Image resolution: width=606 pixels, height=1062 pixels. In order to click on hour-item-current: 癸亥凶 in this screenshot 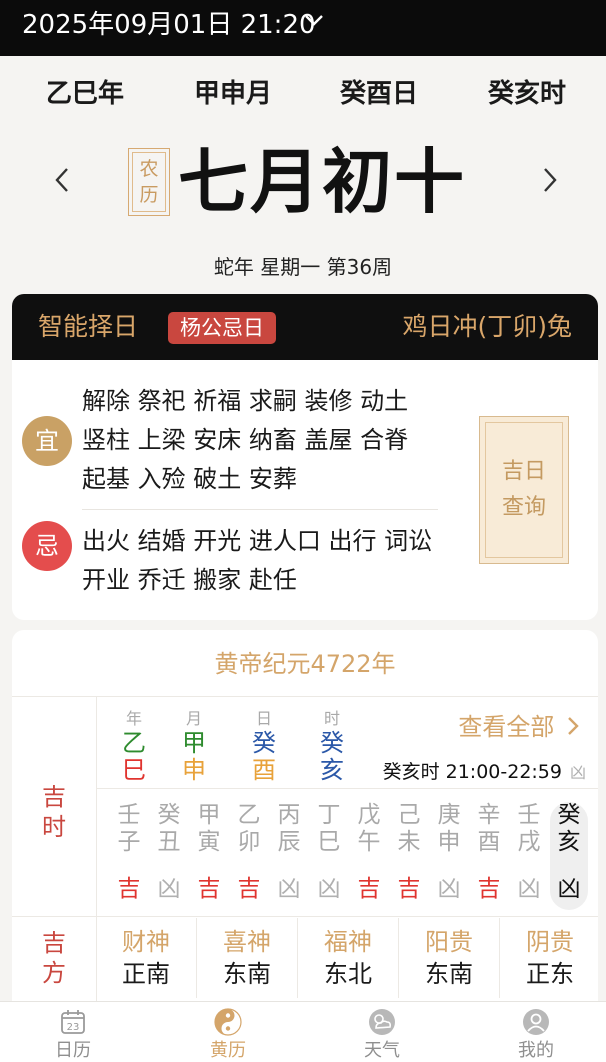, I will do `click(569, 856)`.